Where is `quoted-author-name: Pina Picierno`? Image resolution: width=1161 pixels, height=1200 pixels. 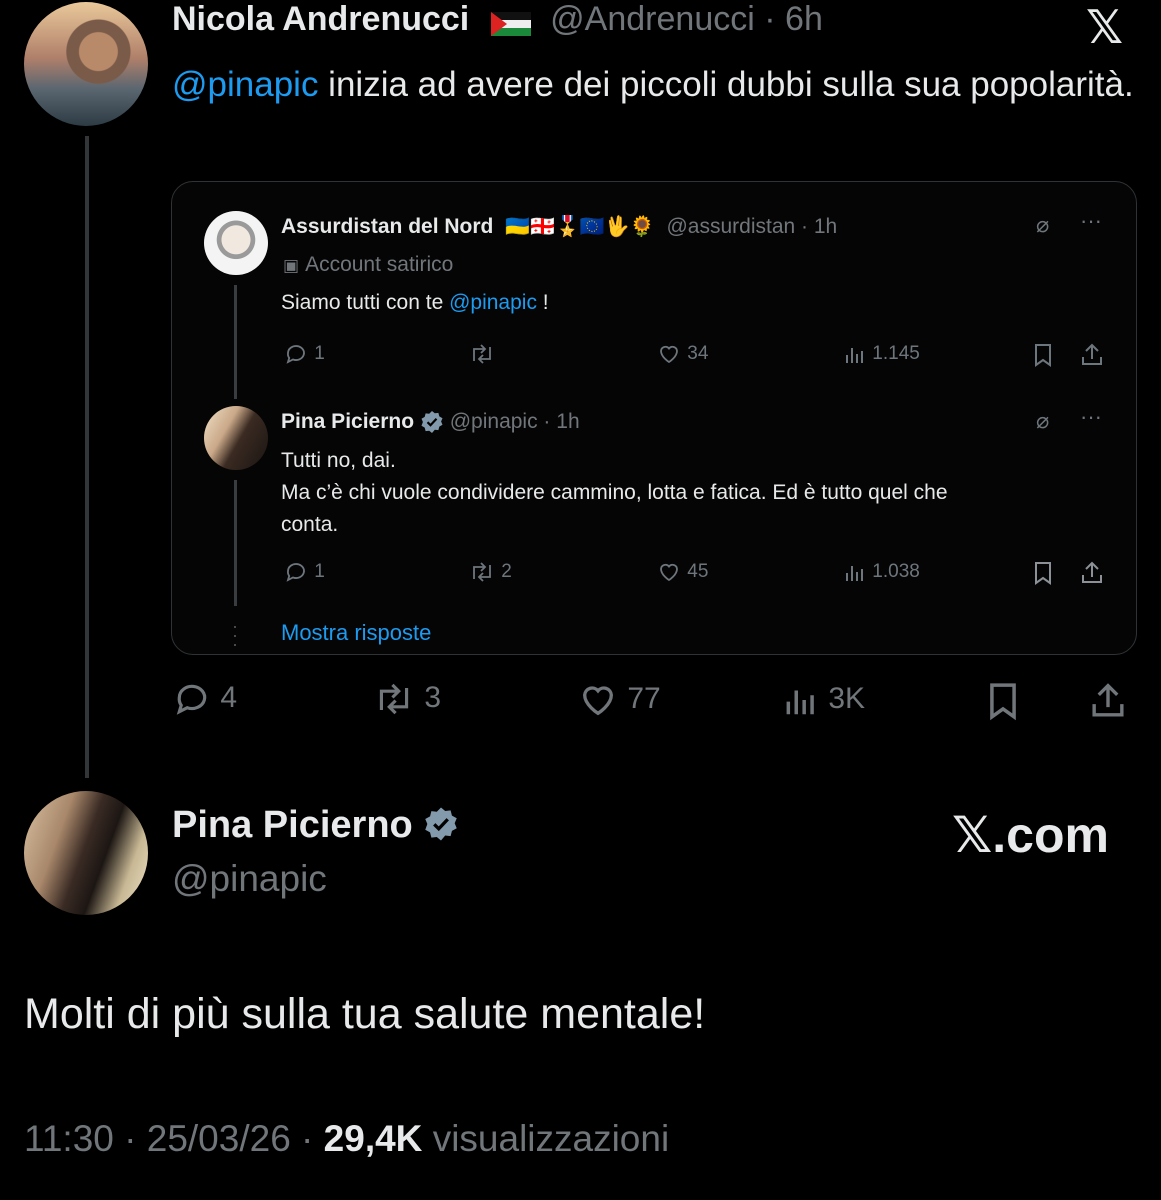 quoted-author-name: Pina Picierno is located at coordinates (348, 421).